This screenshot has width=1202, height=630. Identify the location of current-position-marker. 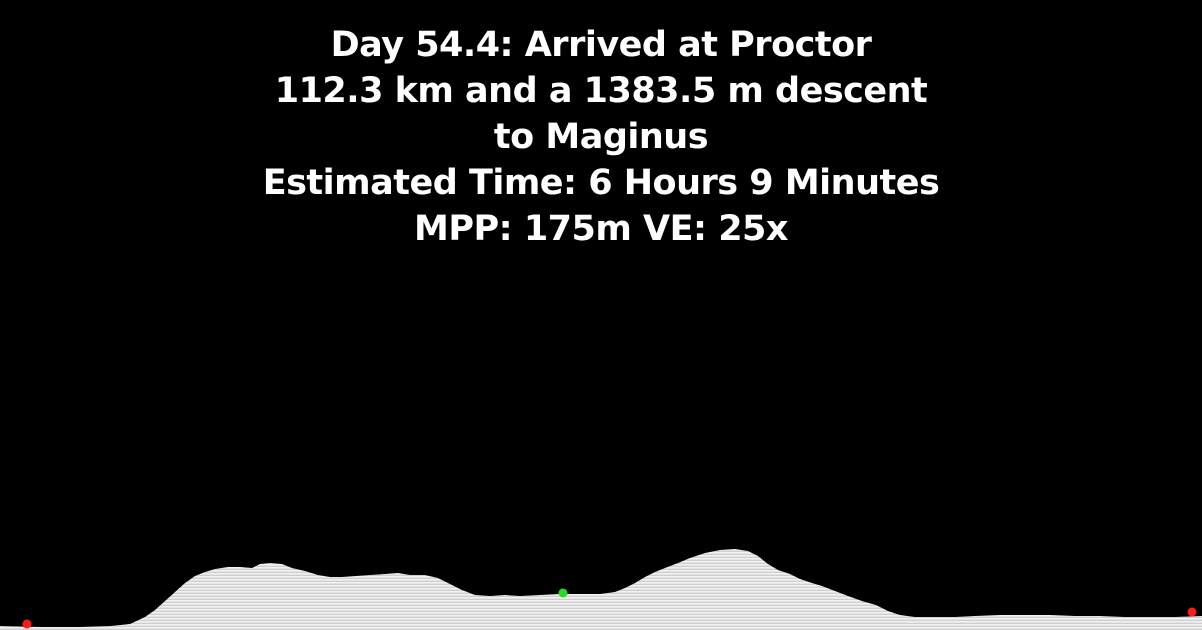
(563, 593).